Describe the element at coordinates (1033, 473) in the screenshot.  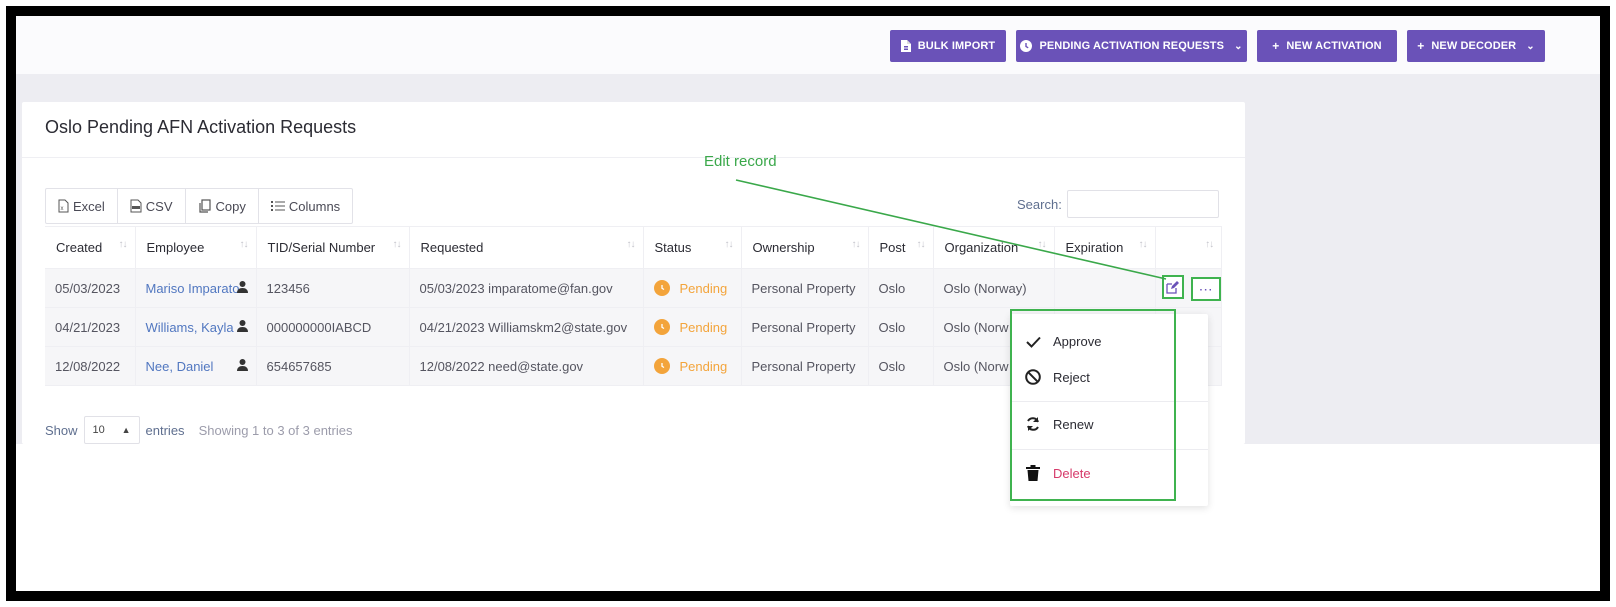
I see `trash-icon` at that location.